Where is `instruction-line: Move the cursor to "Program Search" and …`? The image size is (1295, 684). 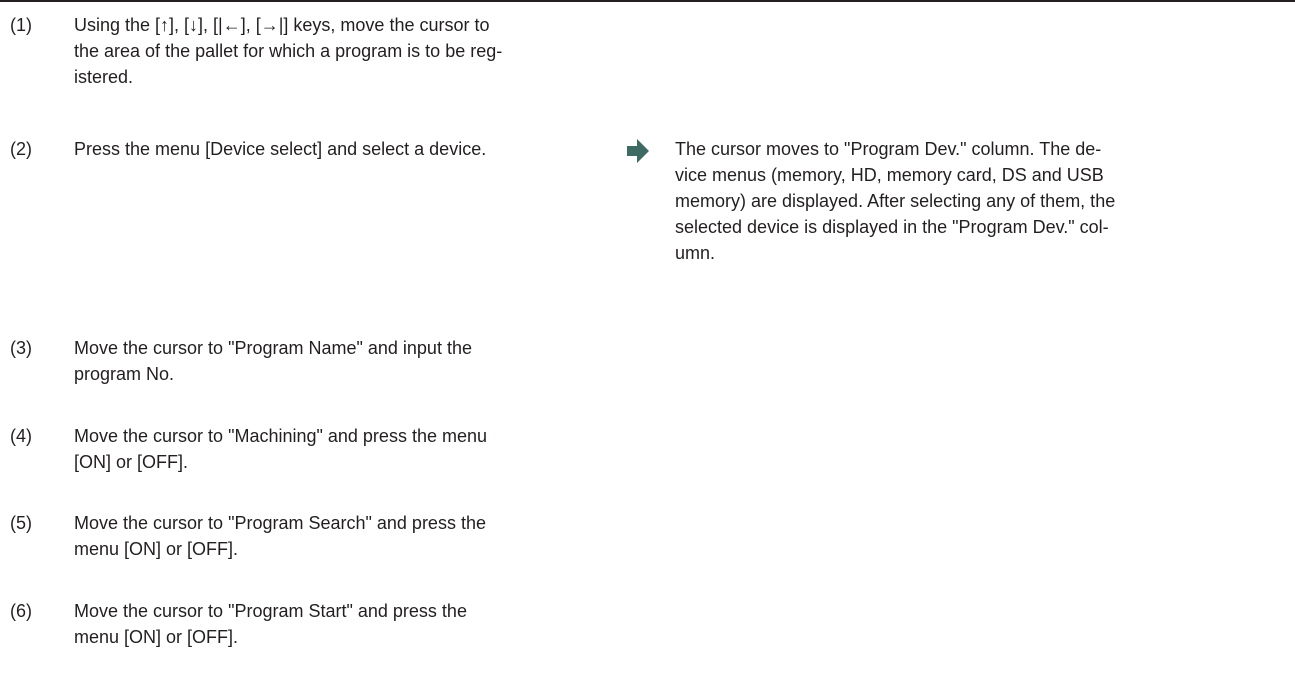 instruction-line: Move the cursor to "Program Search" and … is located at coordinates (280, 523).